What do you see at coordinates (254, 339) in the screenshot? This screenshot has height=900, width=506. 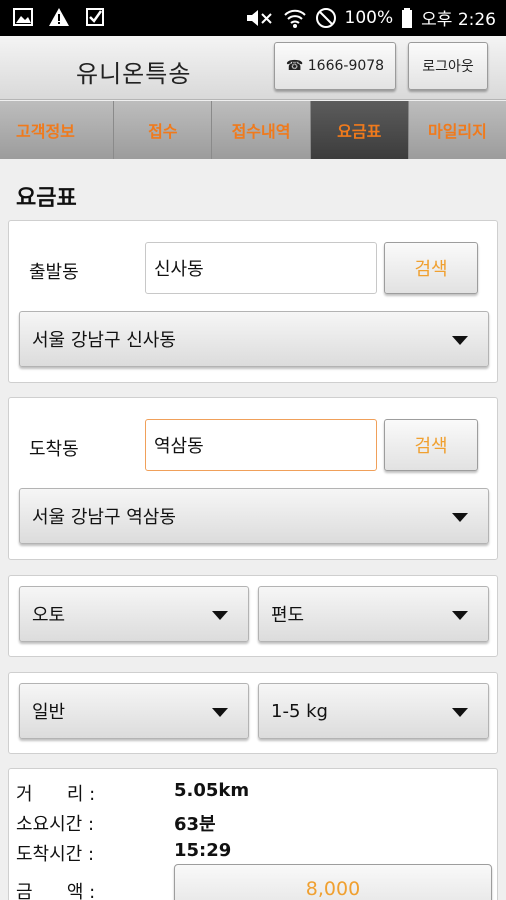 I see `departure-address-select: 서울 강남구 신사동` at bounding box center [254, 339].